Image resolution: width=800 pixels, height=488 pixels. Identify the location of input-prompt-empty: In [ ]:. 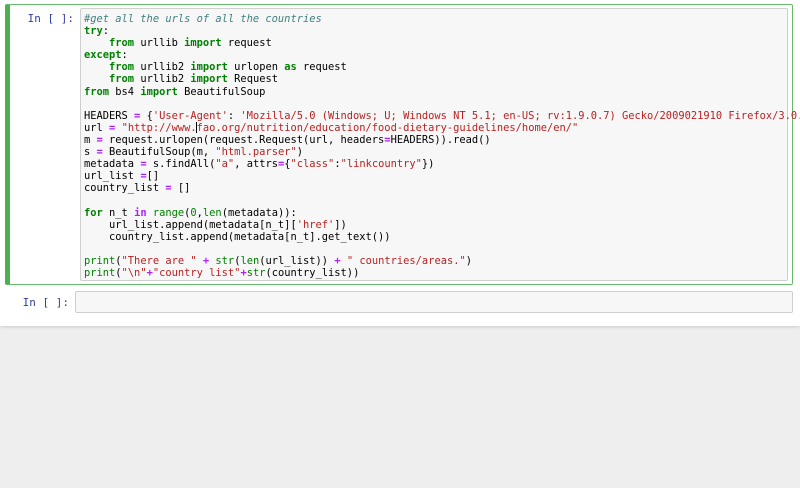
(45, 302).